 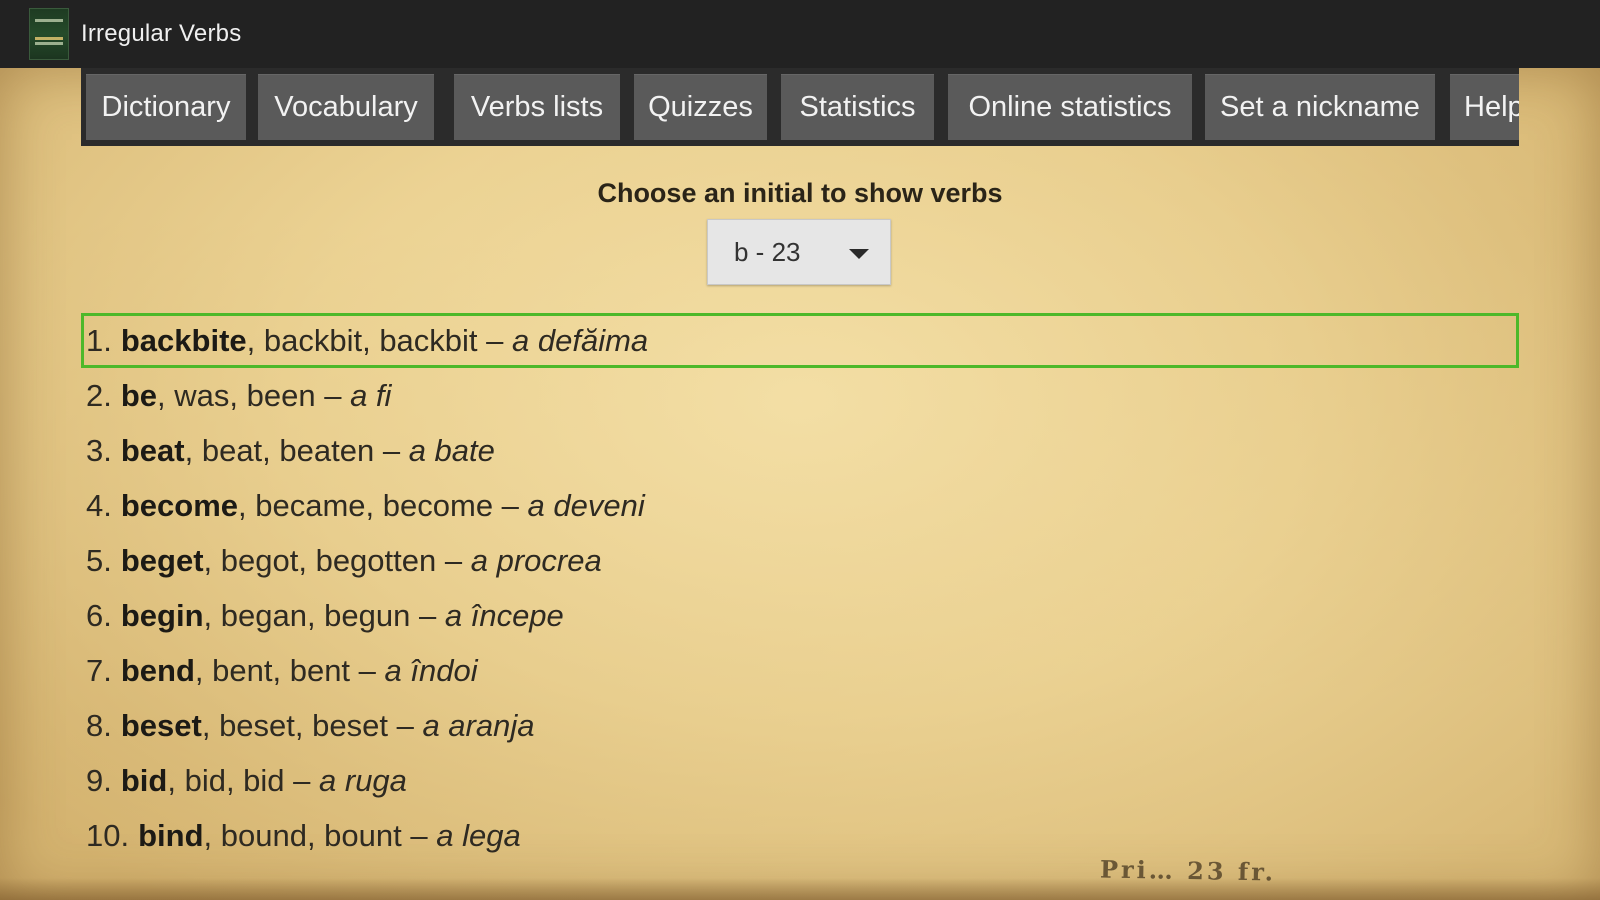 What do you see at coordinates (1188, 870) in the screenshot?
I see `price-stamp: Pri… 23 fr.` at bounding box center [1188, 870].